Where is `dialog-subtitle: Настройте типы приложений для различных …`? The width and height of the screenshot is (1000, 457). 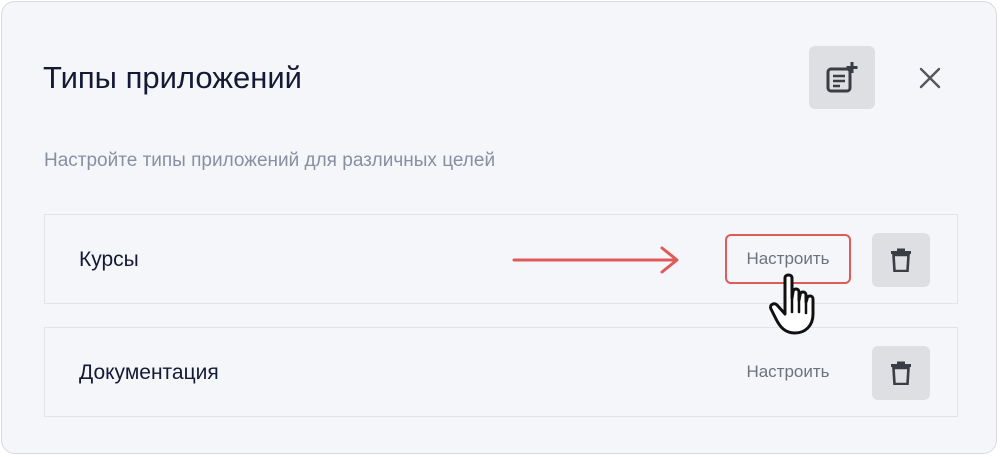 dialog-subtitle: Настройте типы приложений для различных … is located at coordinates (270, 160).